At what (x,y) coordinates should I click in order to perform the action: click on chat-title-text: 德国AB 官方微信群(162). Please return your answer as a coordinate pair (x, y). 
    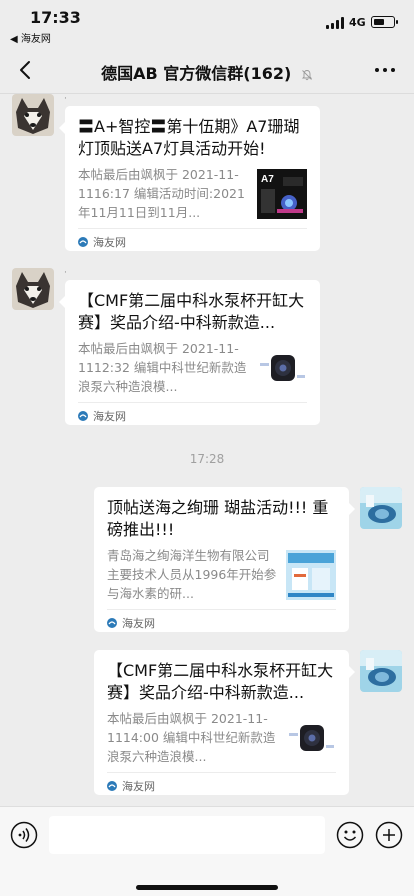
    Looking at the image, I should click on (196, 73).